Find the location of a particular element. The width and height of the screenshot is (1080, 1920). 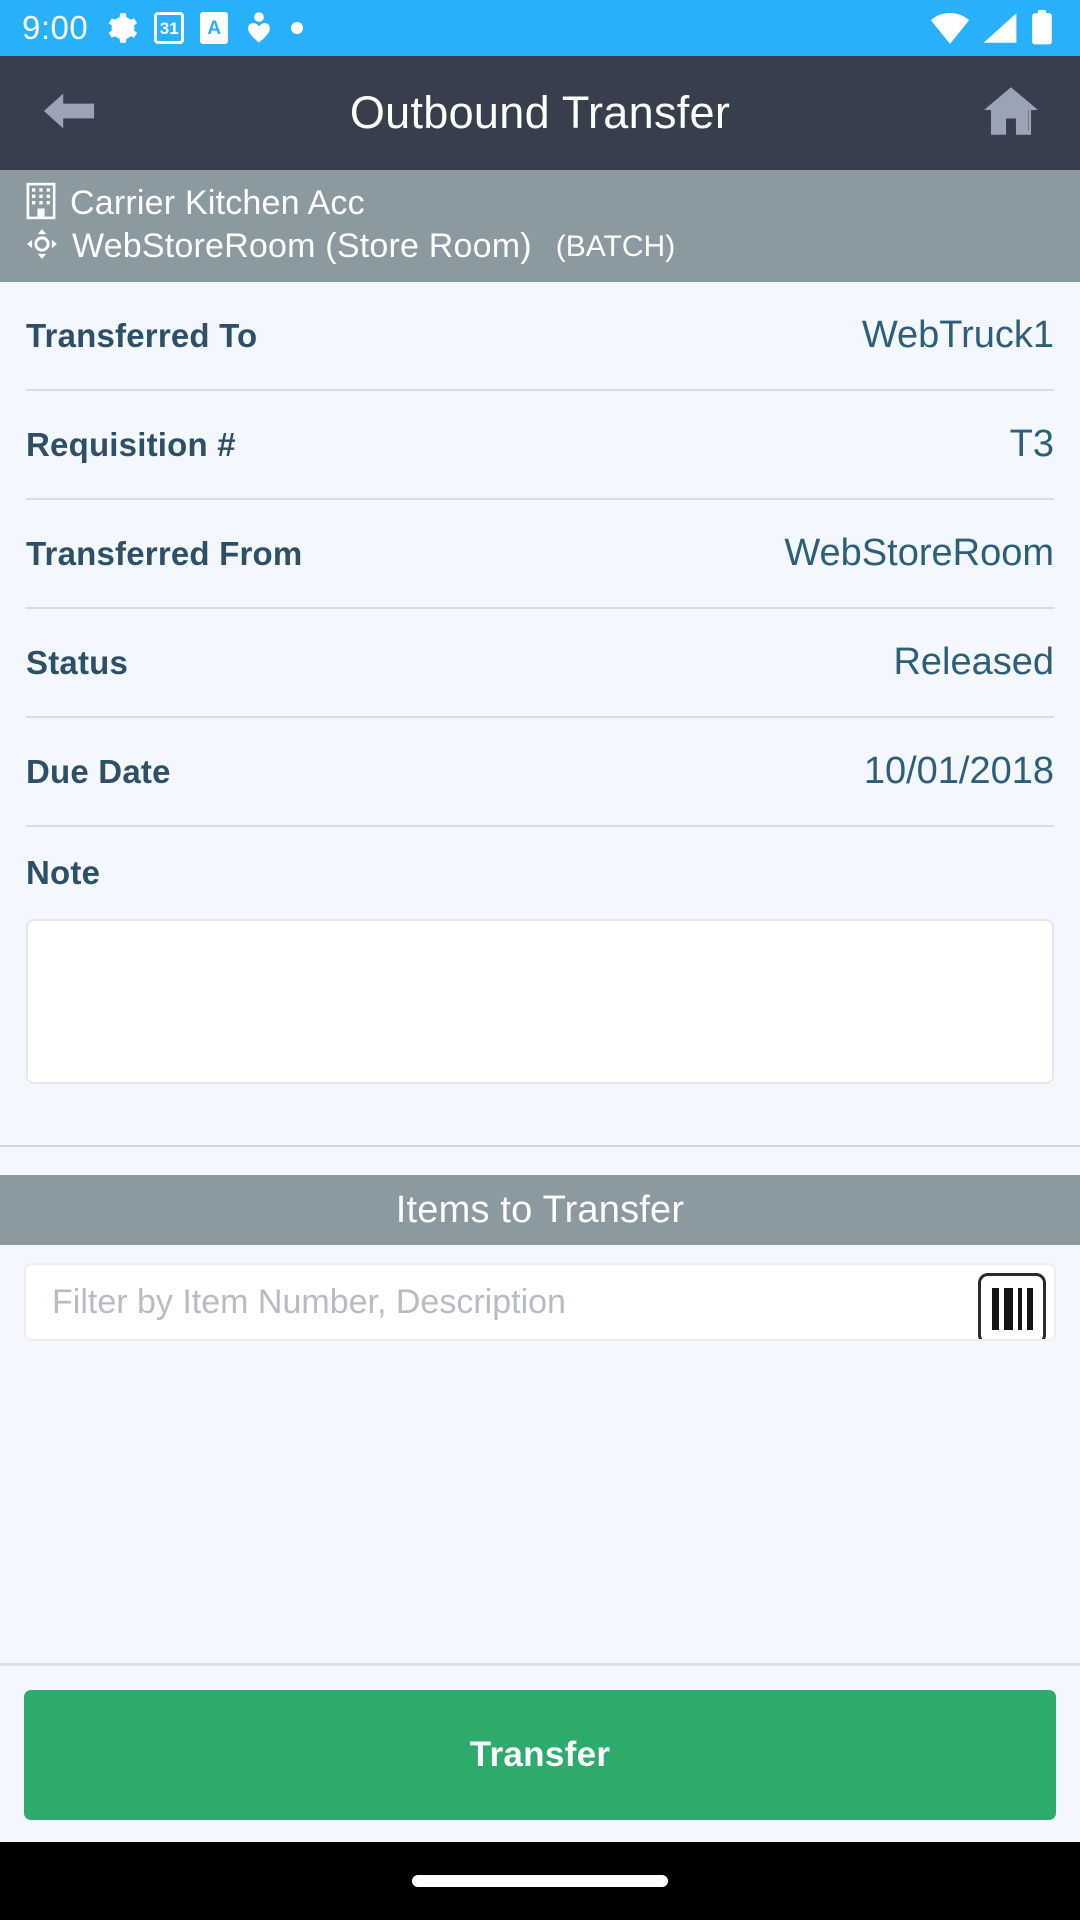

field-requisition-number: Requisition # T3 is located at coordinates (540, 445).